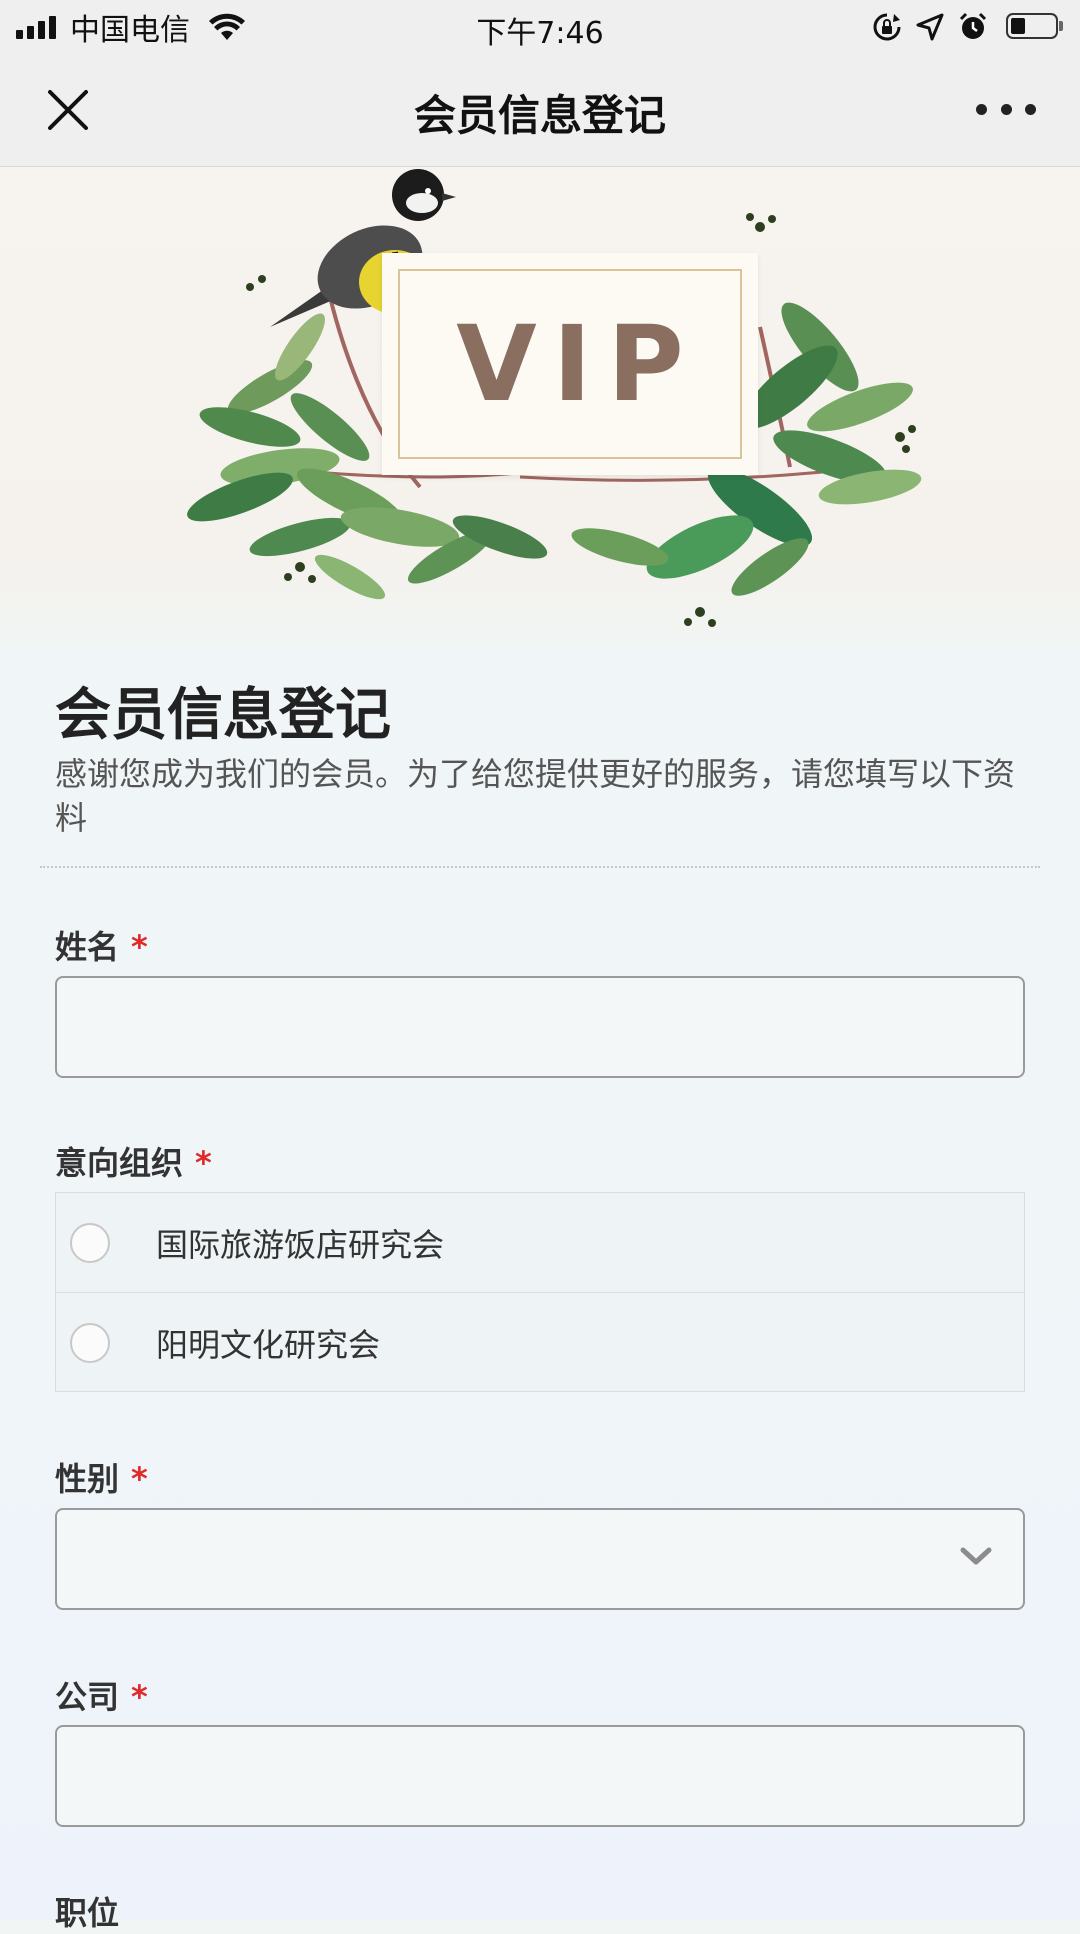  What do you see at coordinates (1036, 27) in the screenshot?
I see `battery-icon` at bounding box center [1036, 27].